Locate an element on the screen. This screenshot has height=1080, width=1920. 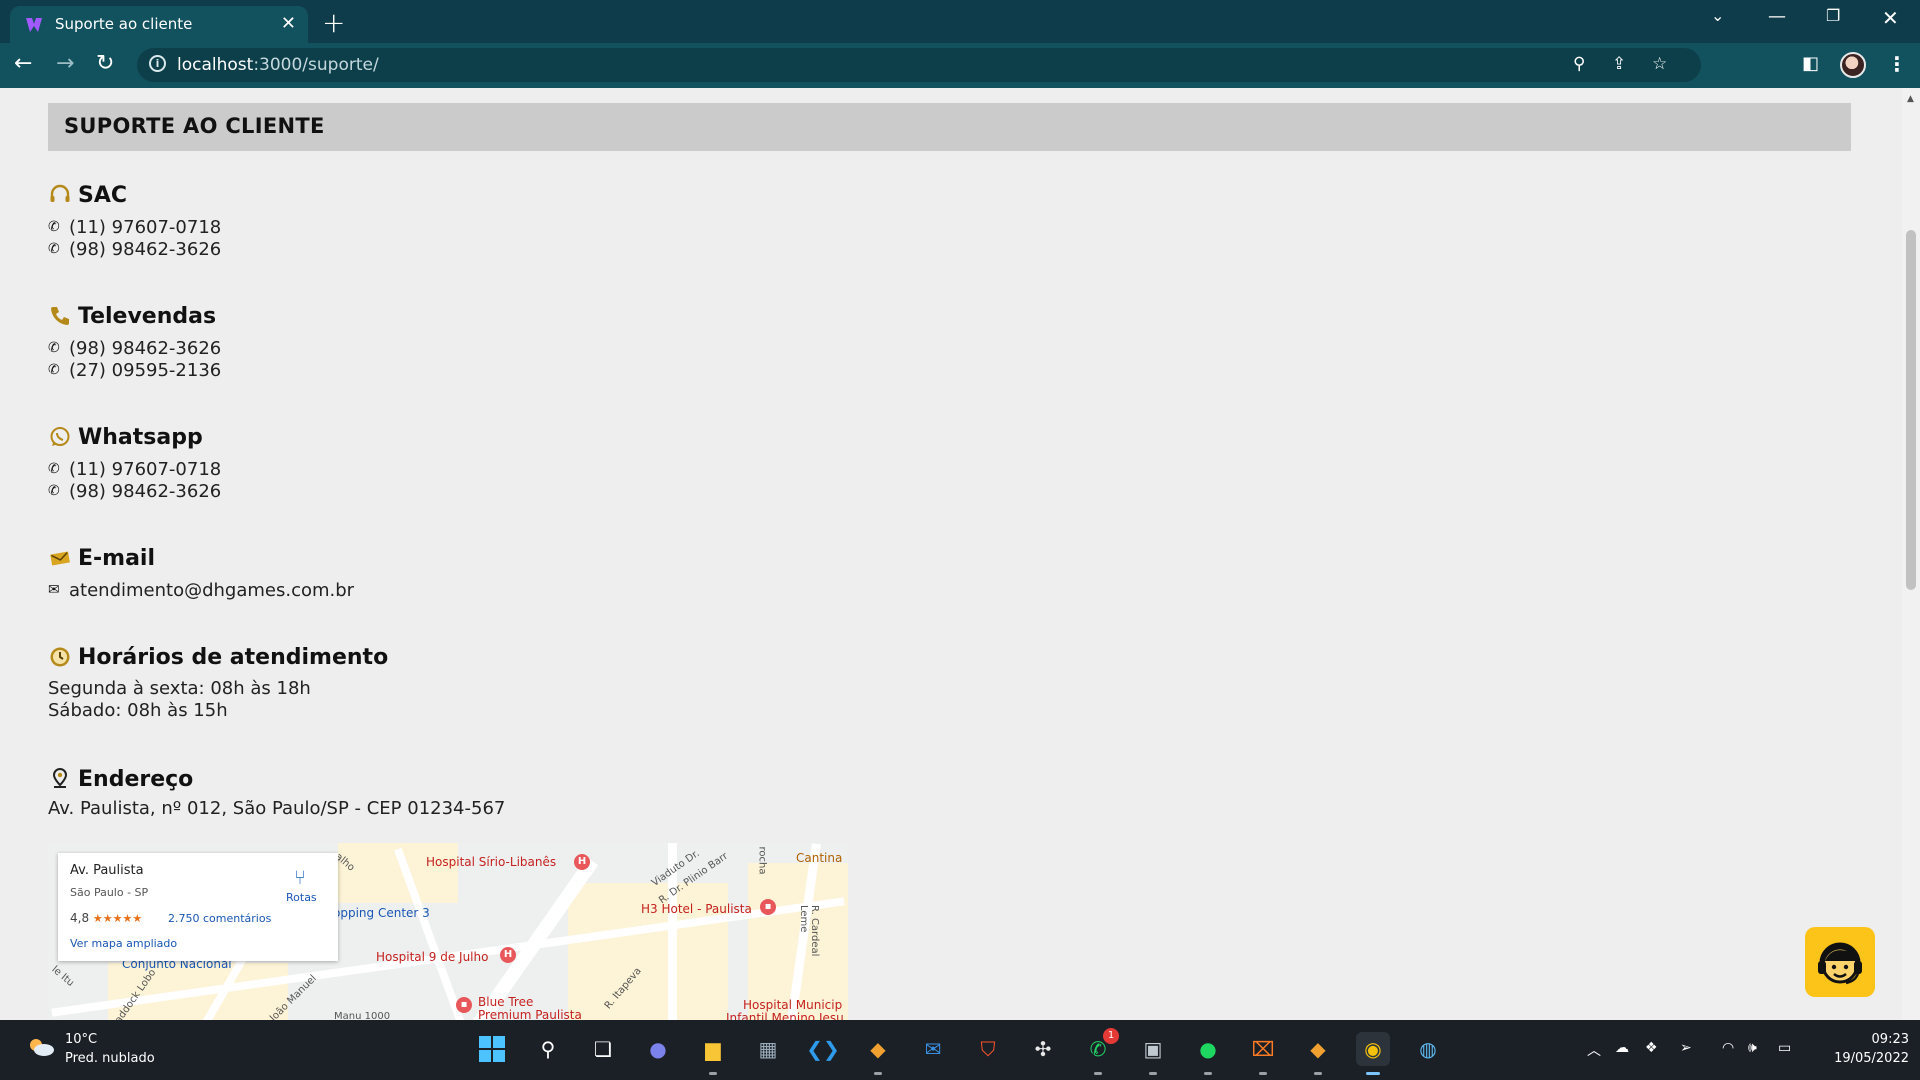
reload-button: ↻ is located at coordinates (105, 63).